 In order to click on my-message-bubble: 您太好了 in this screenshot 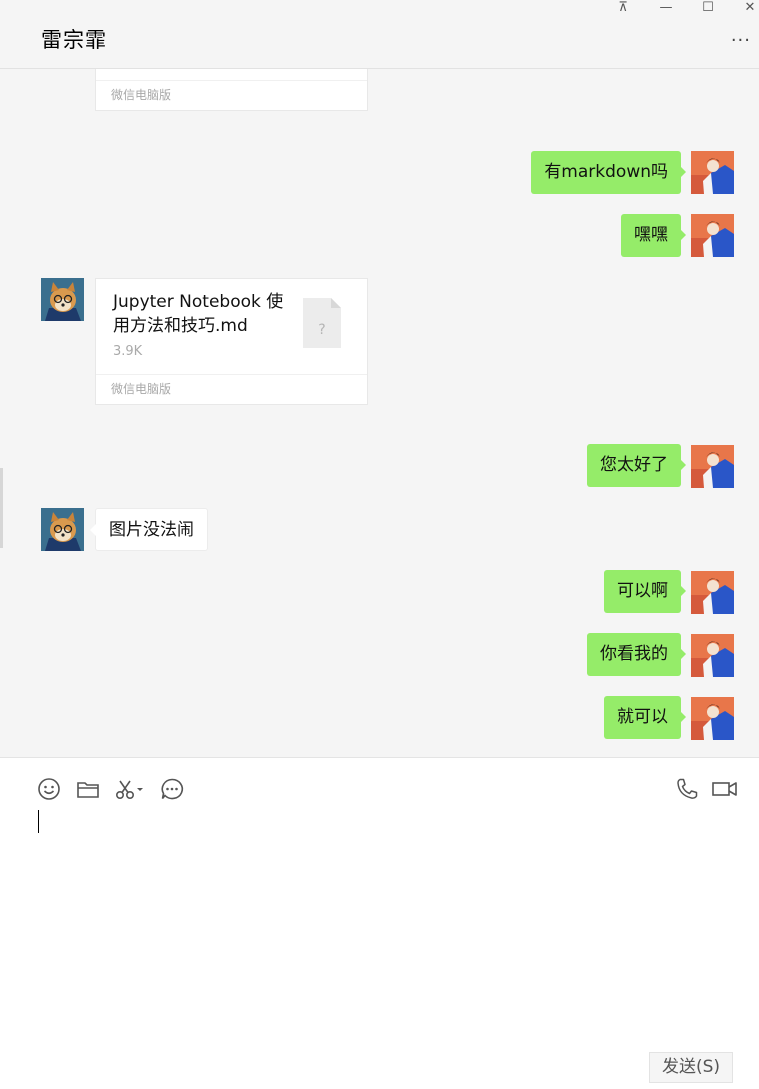, I will do `click(636, 465)`.